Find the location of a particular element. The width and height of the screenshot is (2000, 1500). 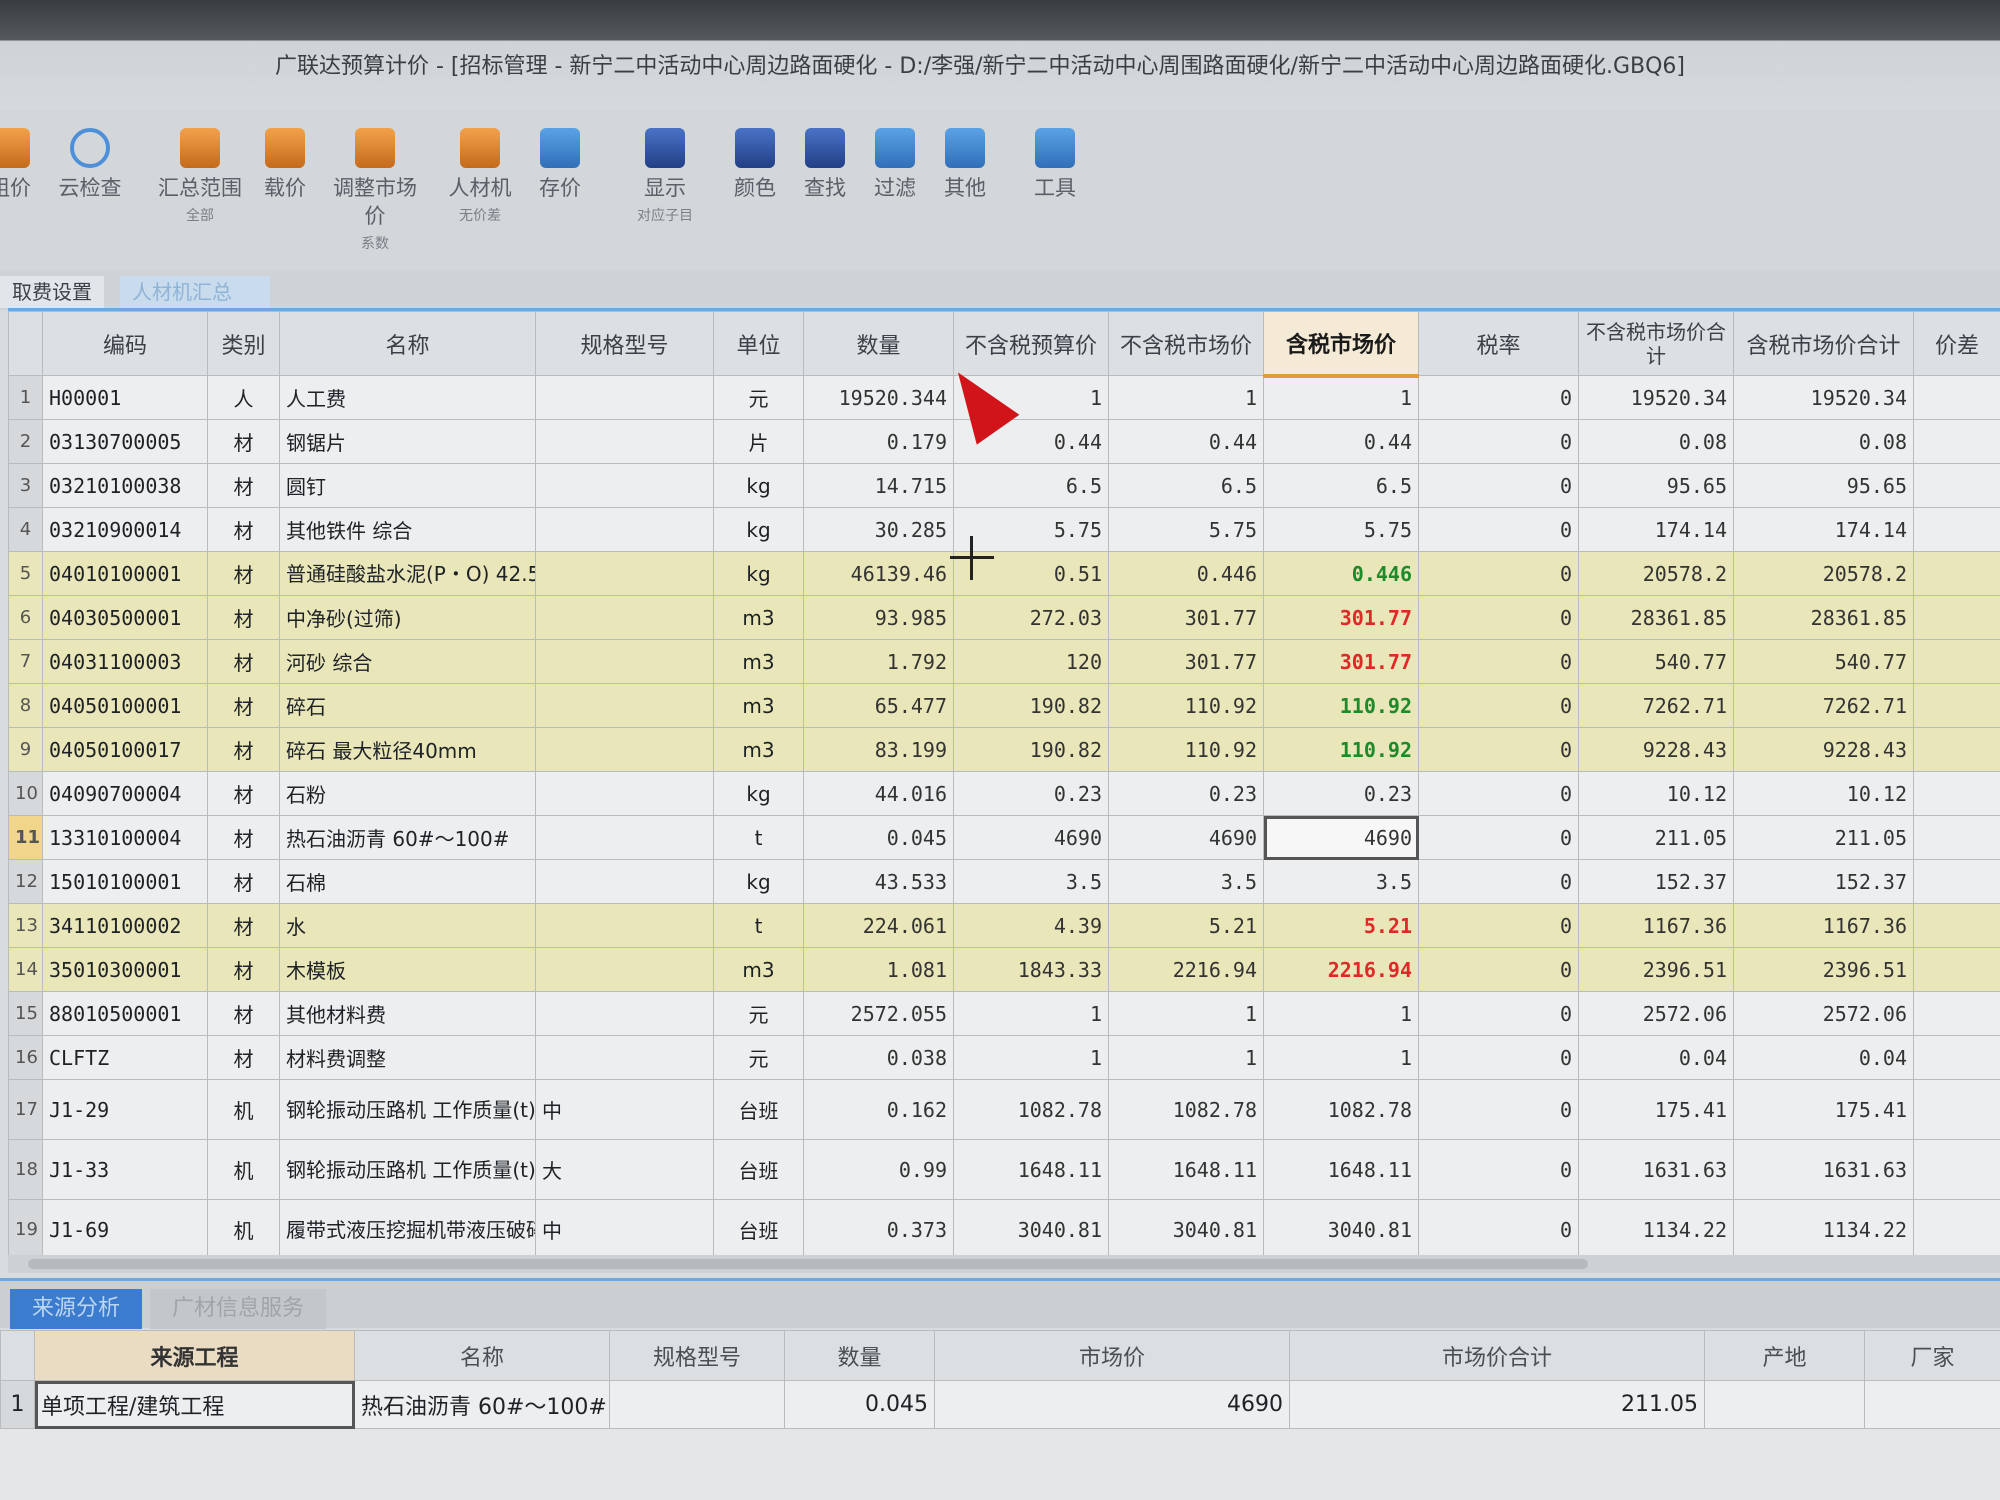

cell-budget-price: 4690 is located at coordinates (1031, 837).